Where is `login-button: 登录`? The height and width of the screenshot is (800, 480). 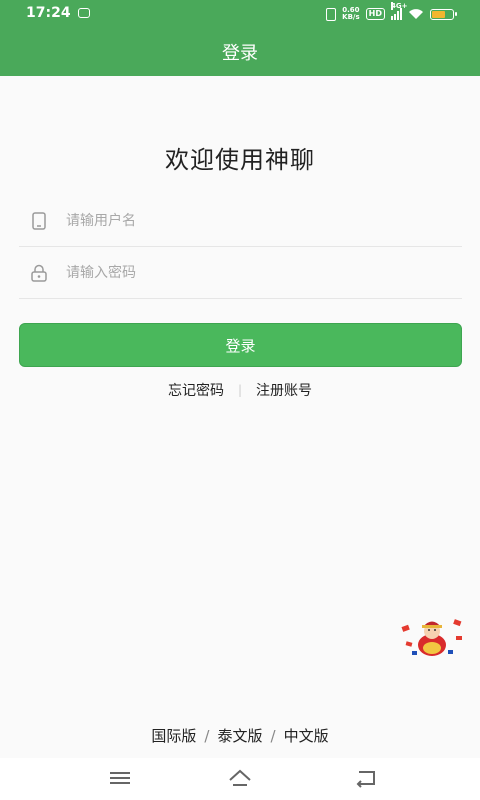 login-button: 登录 is located at coordinates (240, 345).